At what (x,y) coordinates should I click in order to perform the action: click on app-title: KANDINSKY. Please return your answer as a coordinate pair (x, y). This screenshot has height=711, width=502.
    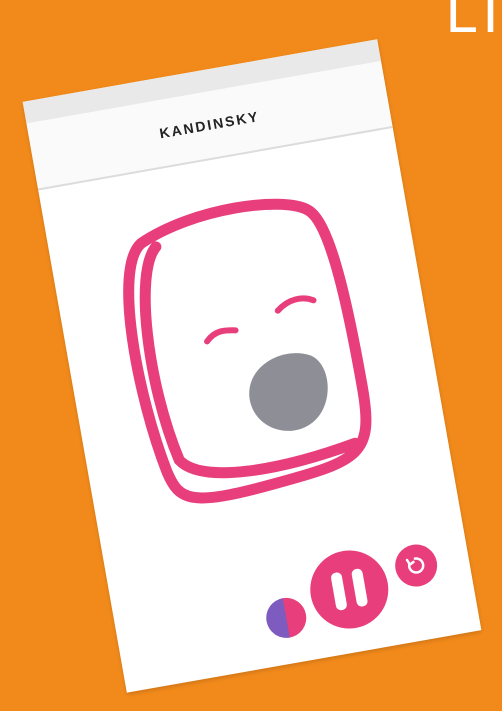
    Looking at the image, I should click on (209, 125).